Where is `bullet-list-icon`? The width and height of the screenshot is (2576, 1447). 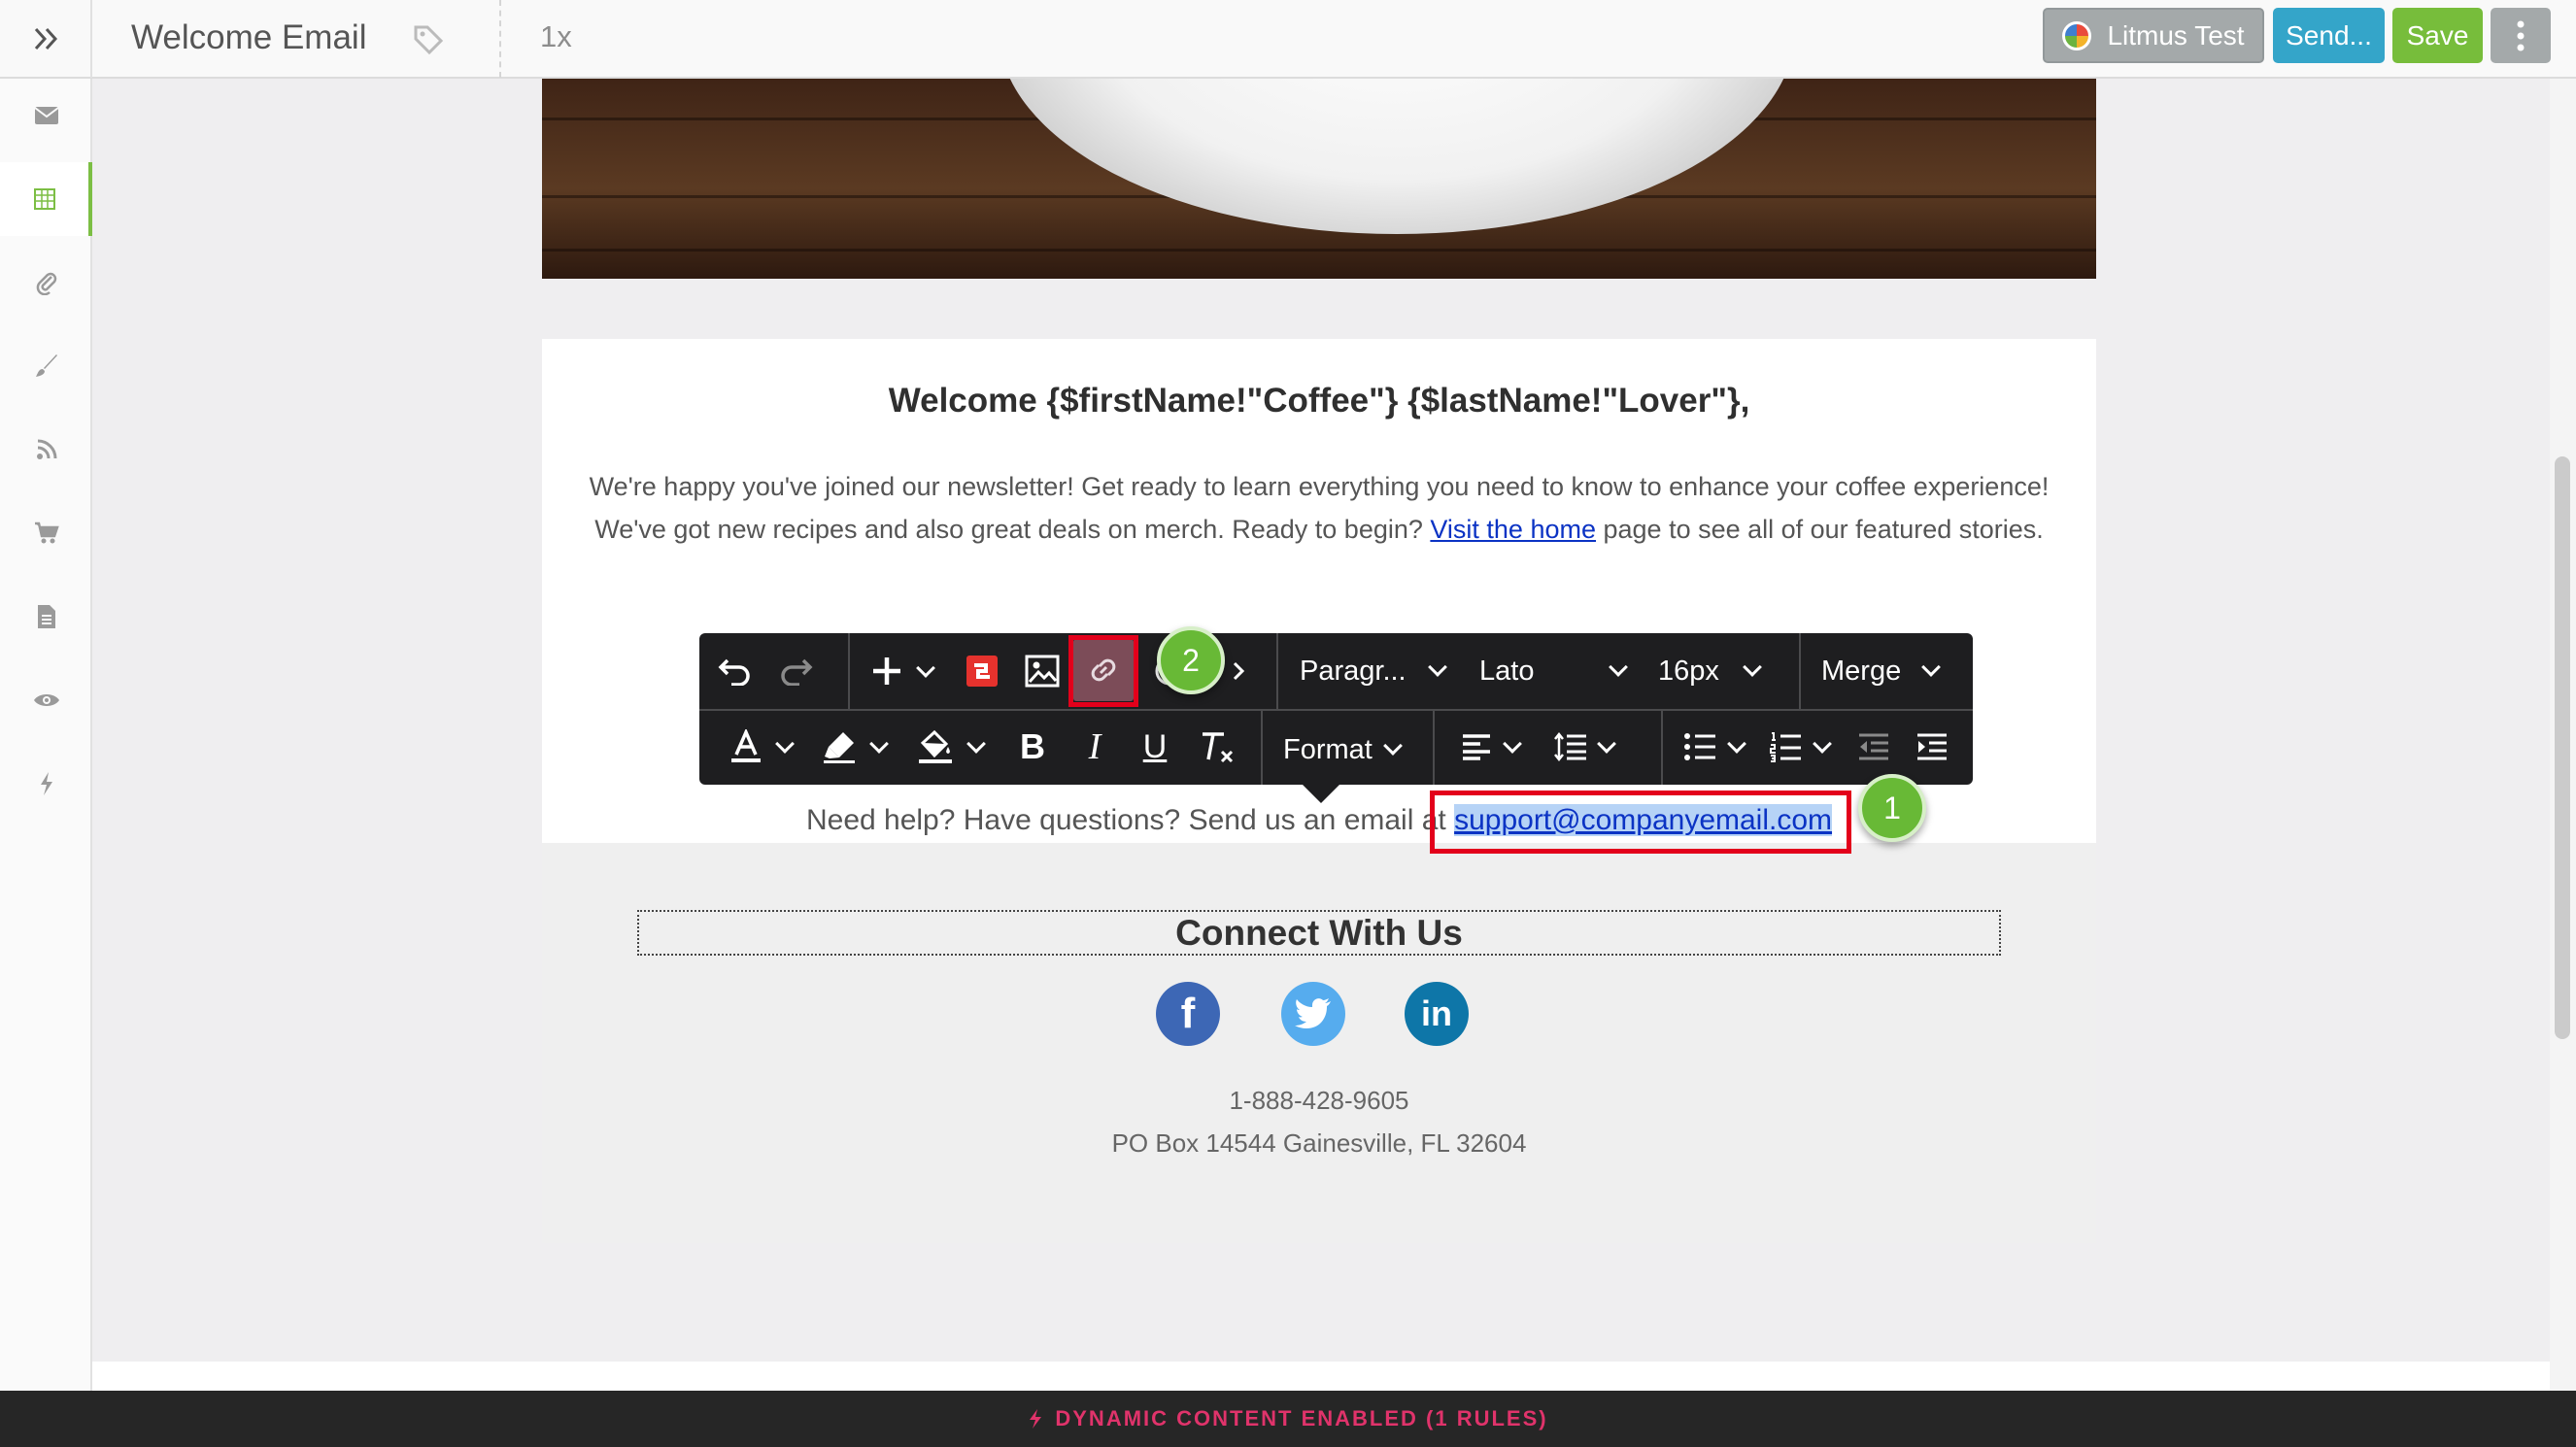
bullet-list-icon is located at coordinates (1699, 746).